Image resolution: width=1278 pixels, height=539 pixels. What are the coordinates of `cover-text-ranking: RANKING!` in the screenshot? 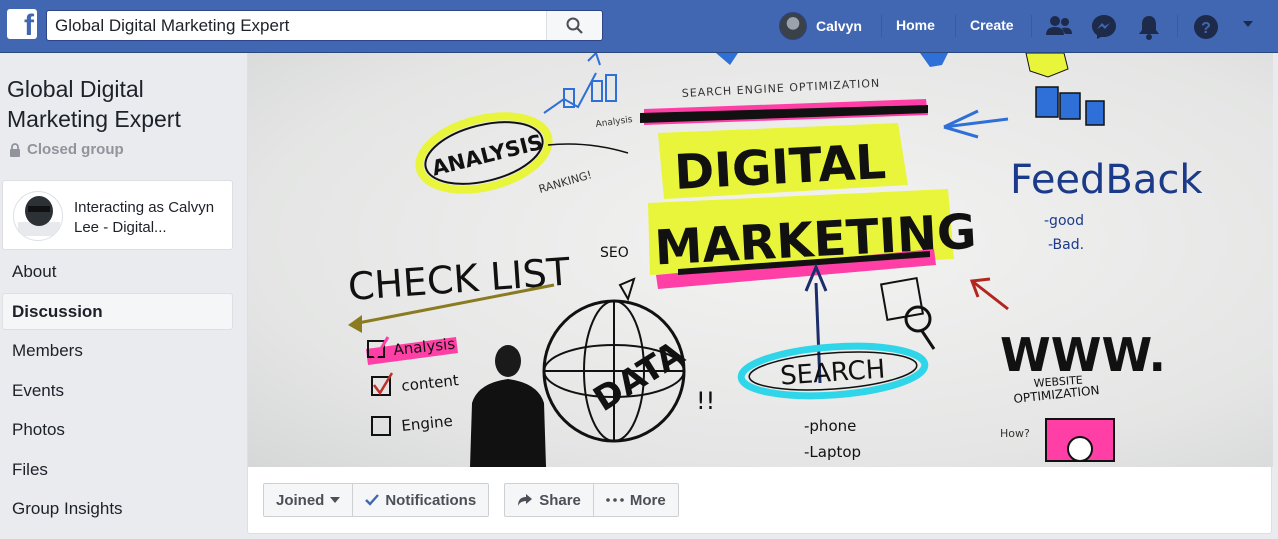 It's located at (565, 182).